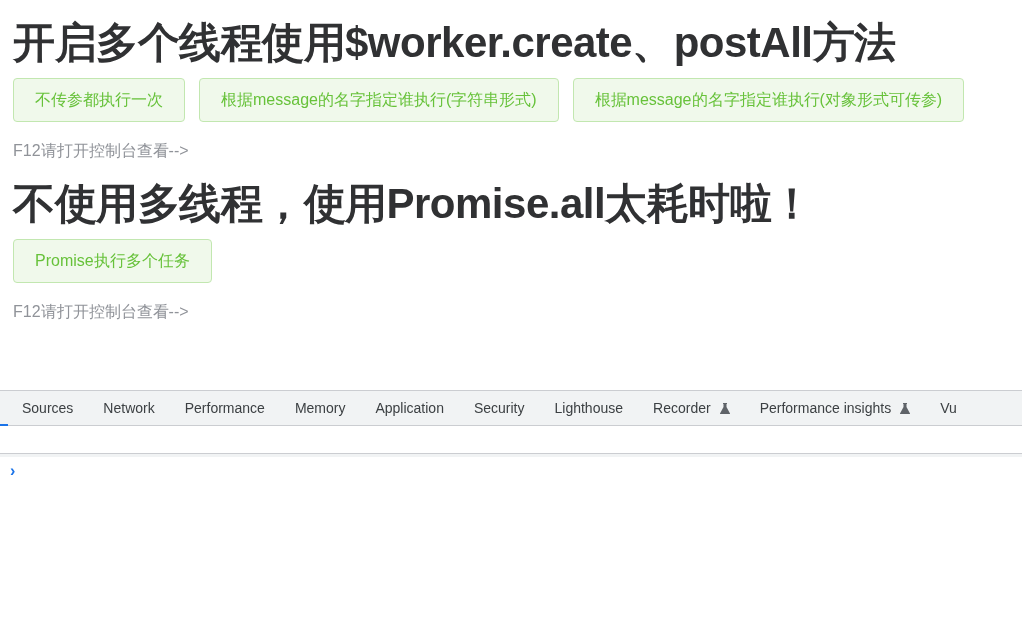 The width and height of the screenshot is (1022, 622). What do you see at coordinates (13, 470) in the screenshot?
I see `console-prompt: ›` at bounding box center [13, 470].